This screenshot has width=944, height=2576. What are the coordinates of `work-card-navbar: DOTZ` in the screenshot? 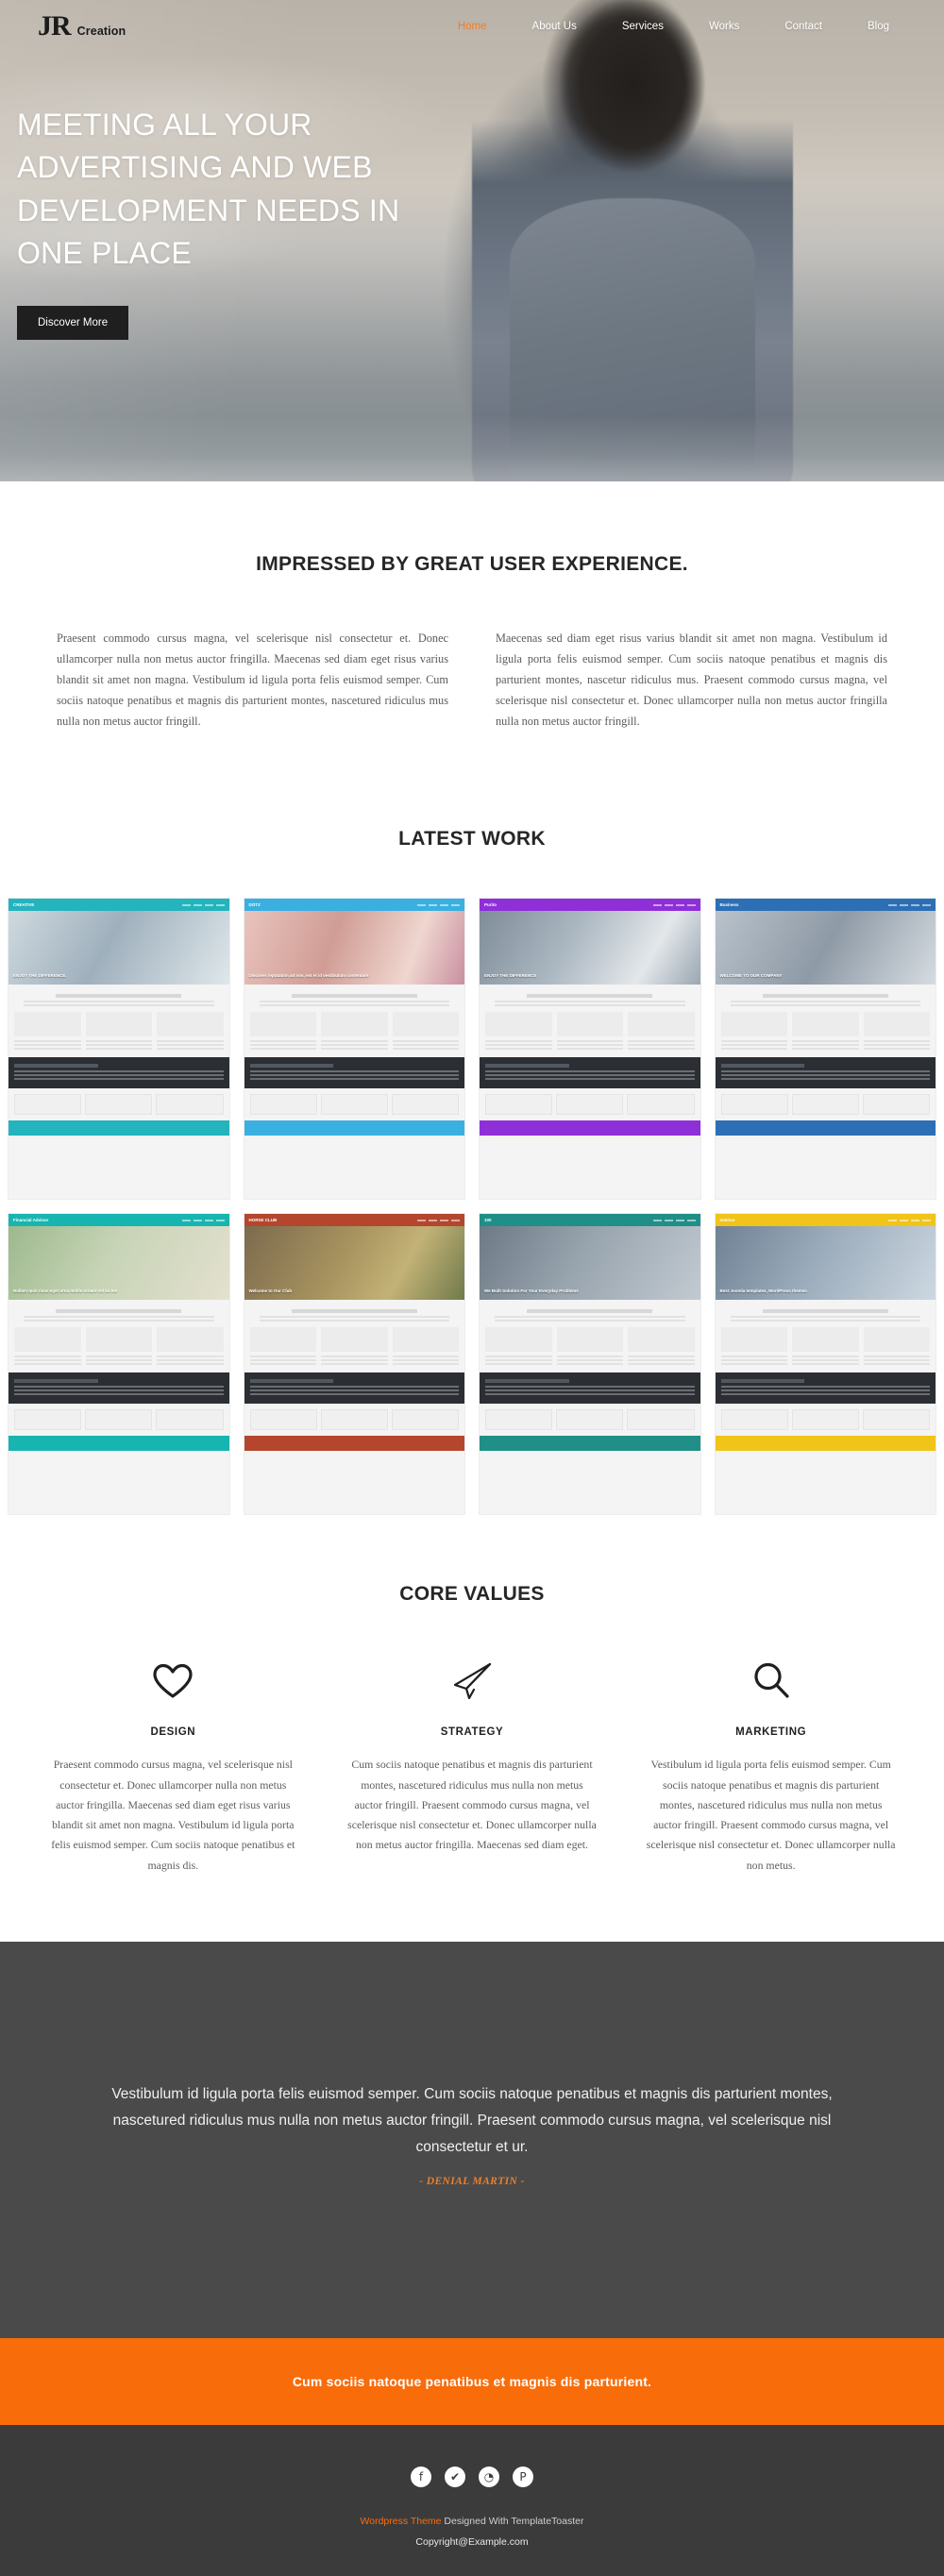 It's located at (354, 906).